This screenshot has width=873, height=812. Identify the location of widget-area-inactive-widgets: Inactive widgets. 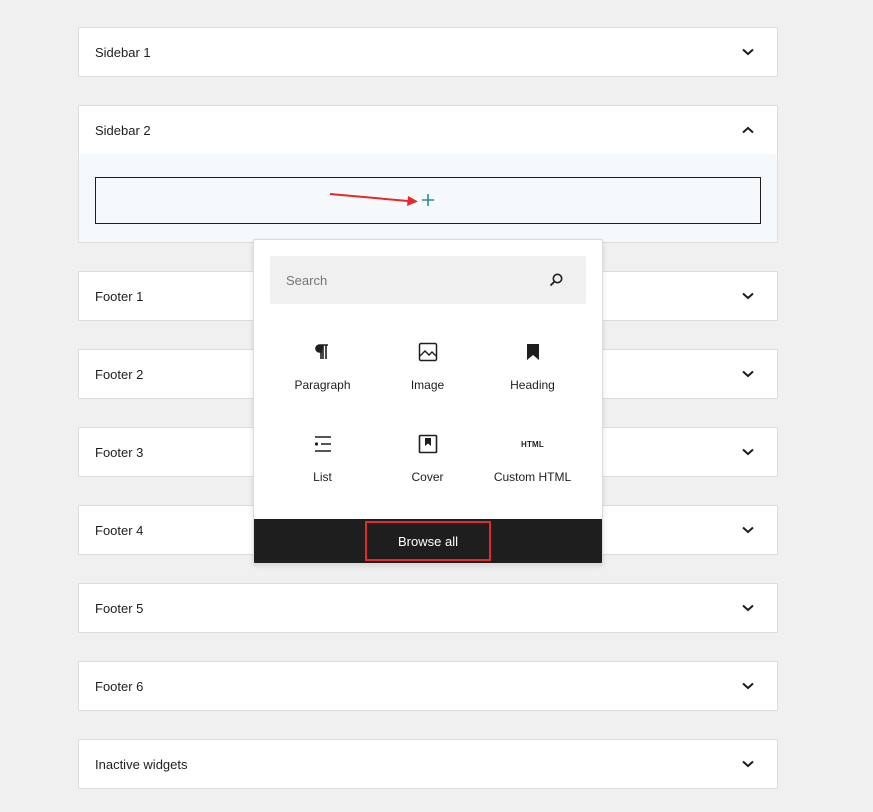
(428, 764).